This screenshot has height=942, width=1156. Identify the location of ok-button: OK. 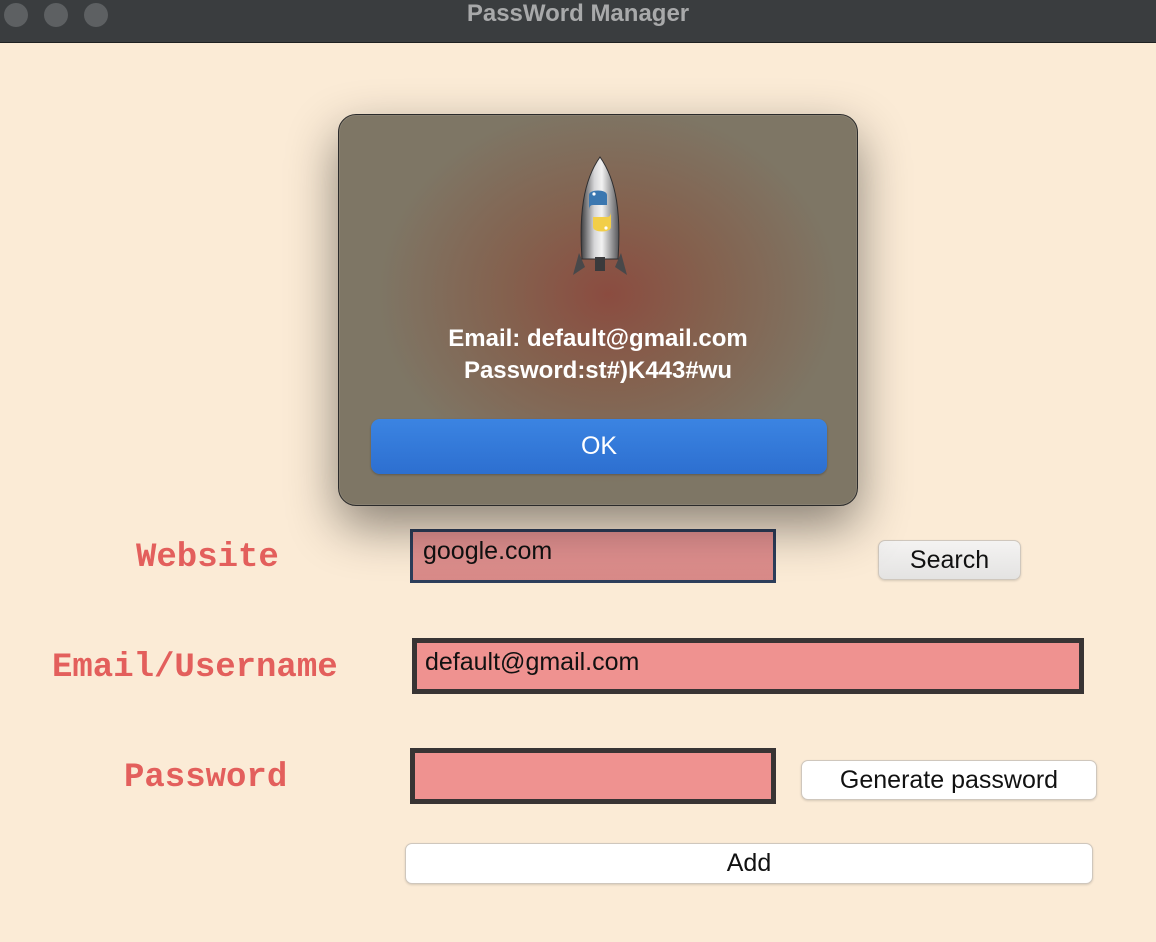
(599, 446).